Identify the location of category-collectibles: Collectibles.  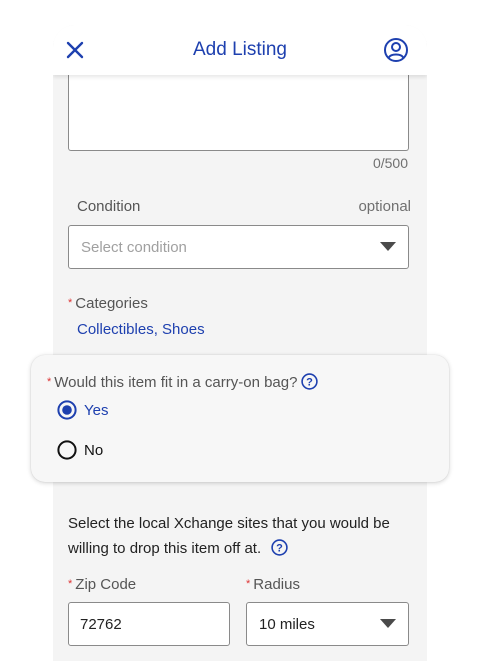
(115, 329).